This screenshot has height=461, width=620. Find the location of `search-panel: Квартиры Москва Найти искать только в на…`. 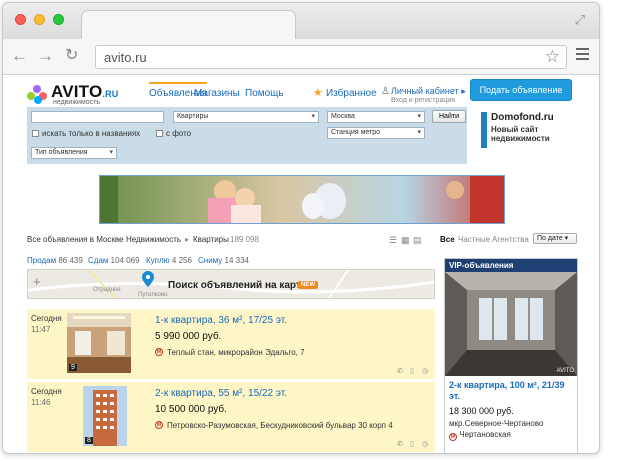

search-panel: Квартиры Москва Найти искать только в на… is located at coordinates (247, 135).